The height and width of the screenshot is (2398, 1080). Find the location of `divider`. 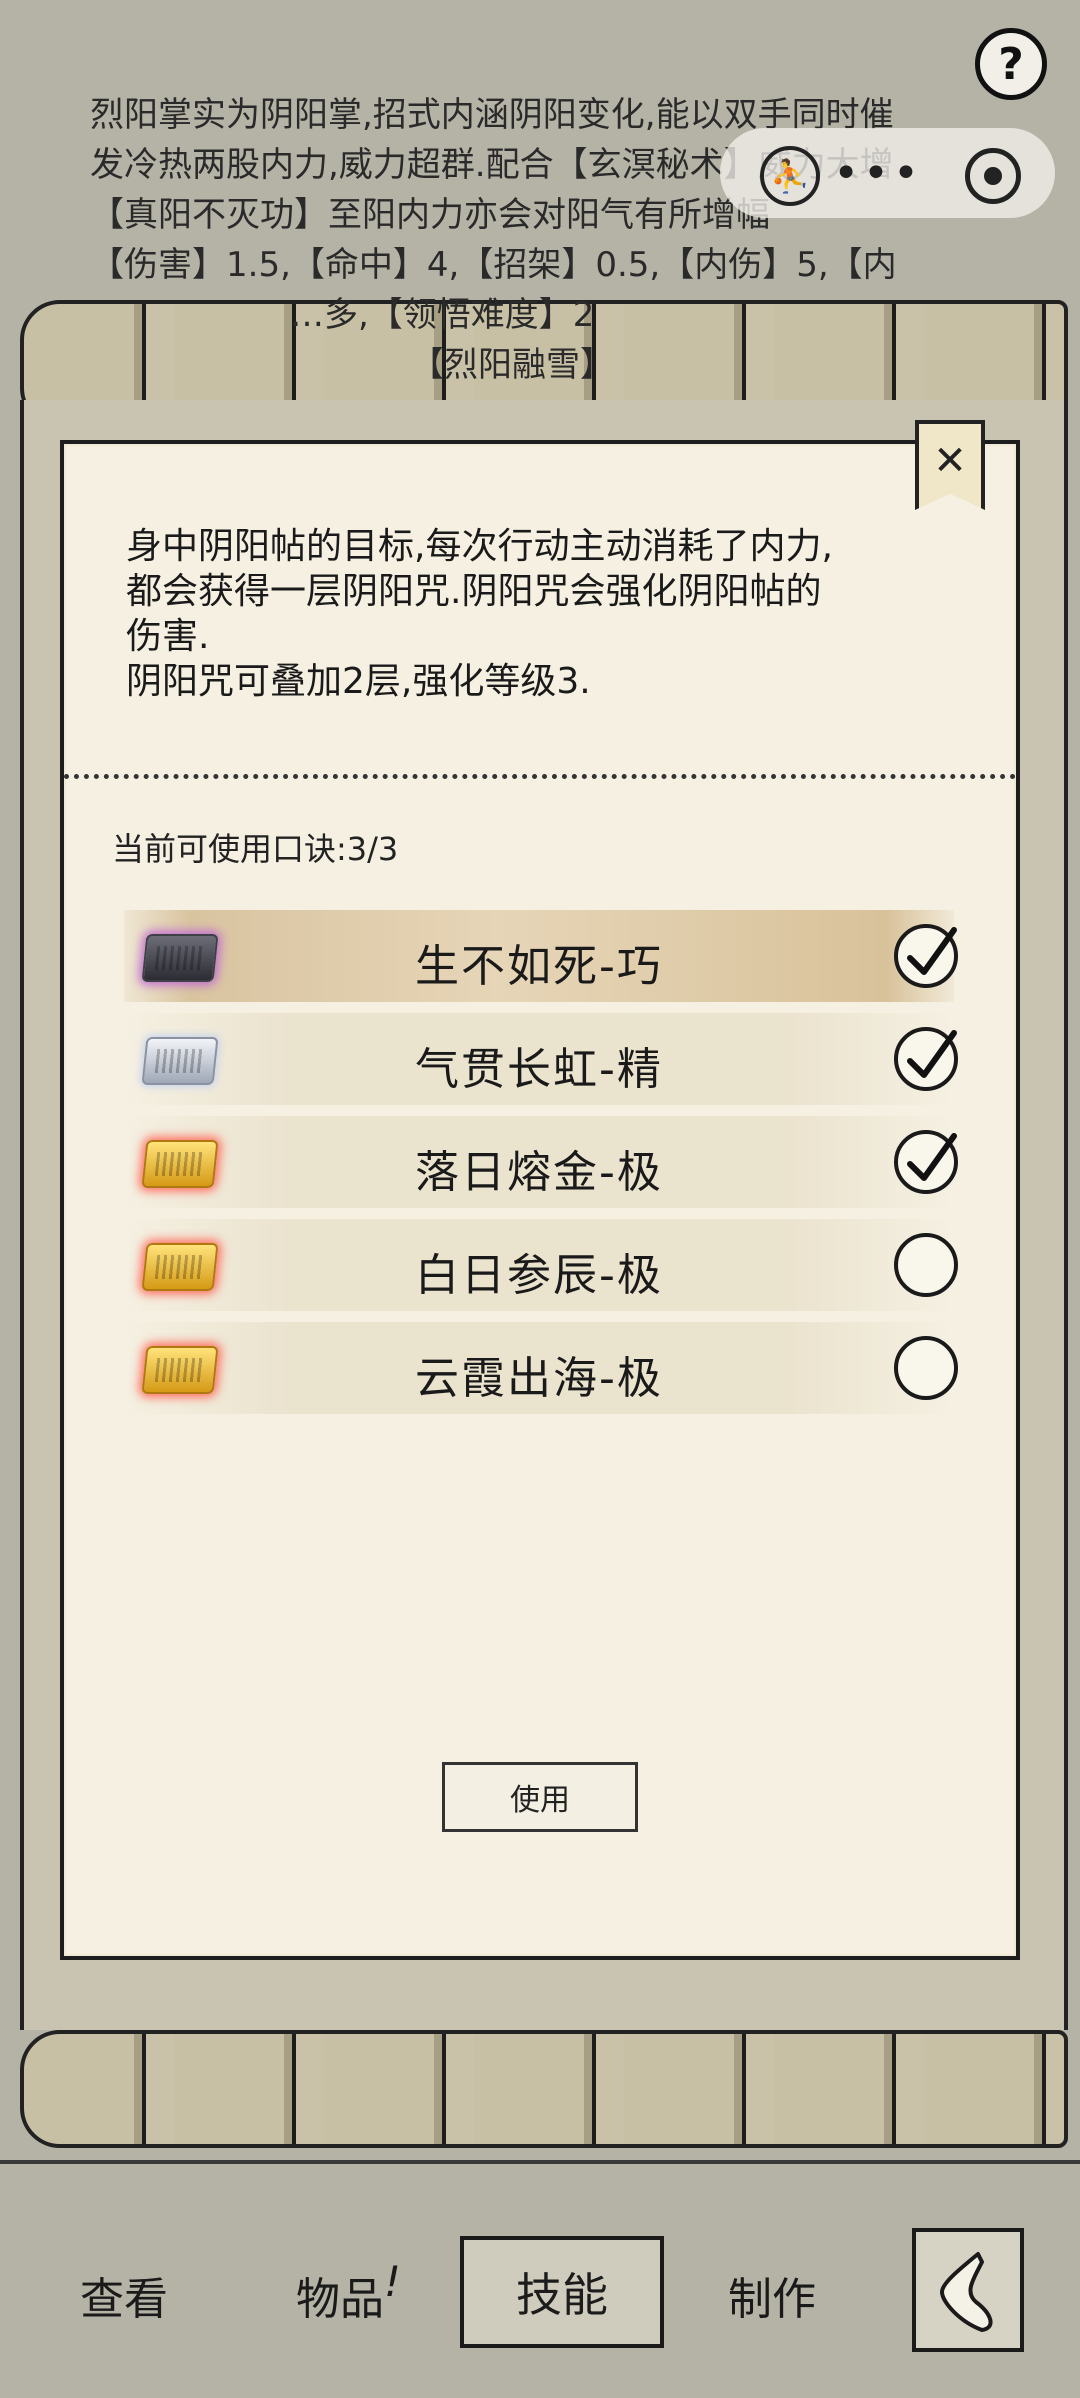

divider is located at coordinates (540, 2162).